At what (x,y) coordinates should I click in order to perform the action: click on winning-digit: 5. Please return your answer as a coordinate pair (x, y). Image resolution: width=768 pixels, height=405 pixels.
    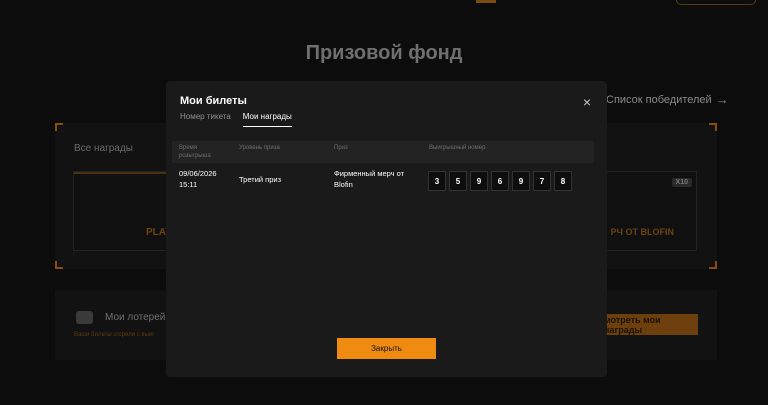
    Looking at the image, I should click on (458, 181).